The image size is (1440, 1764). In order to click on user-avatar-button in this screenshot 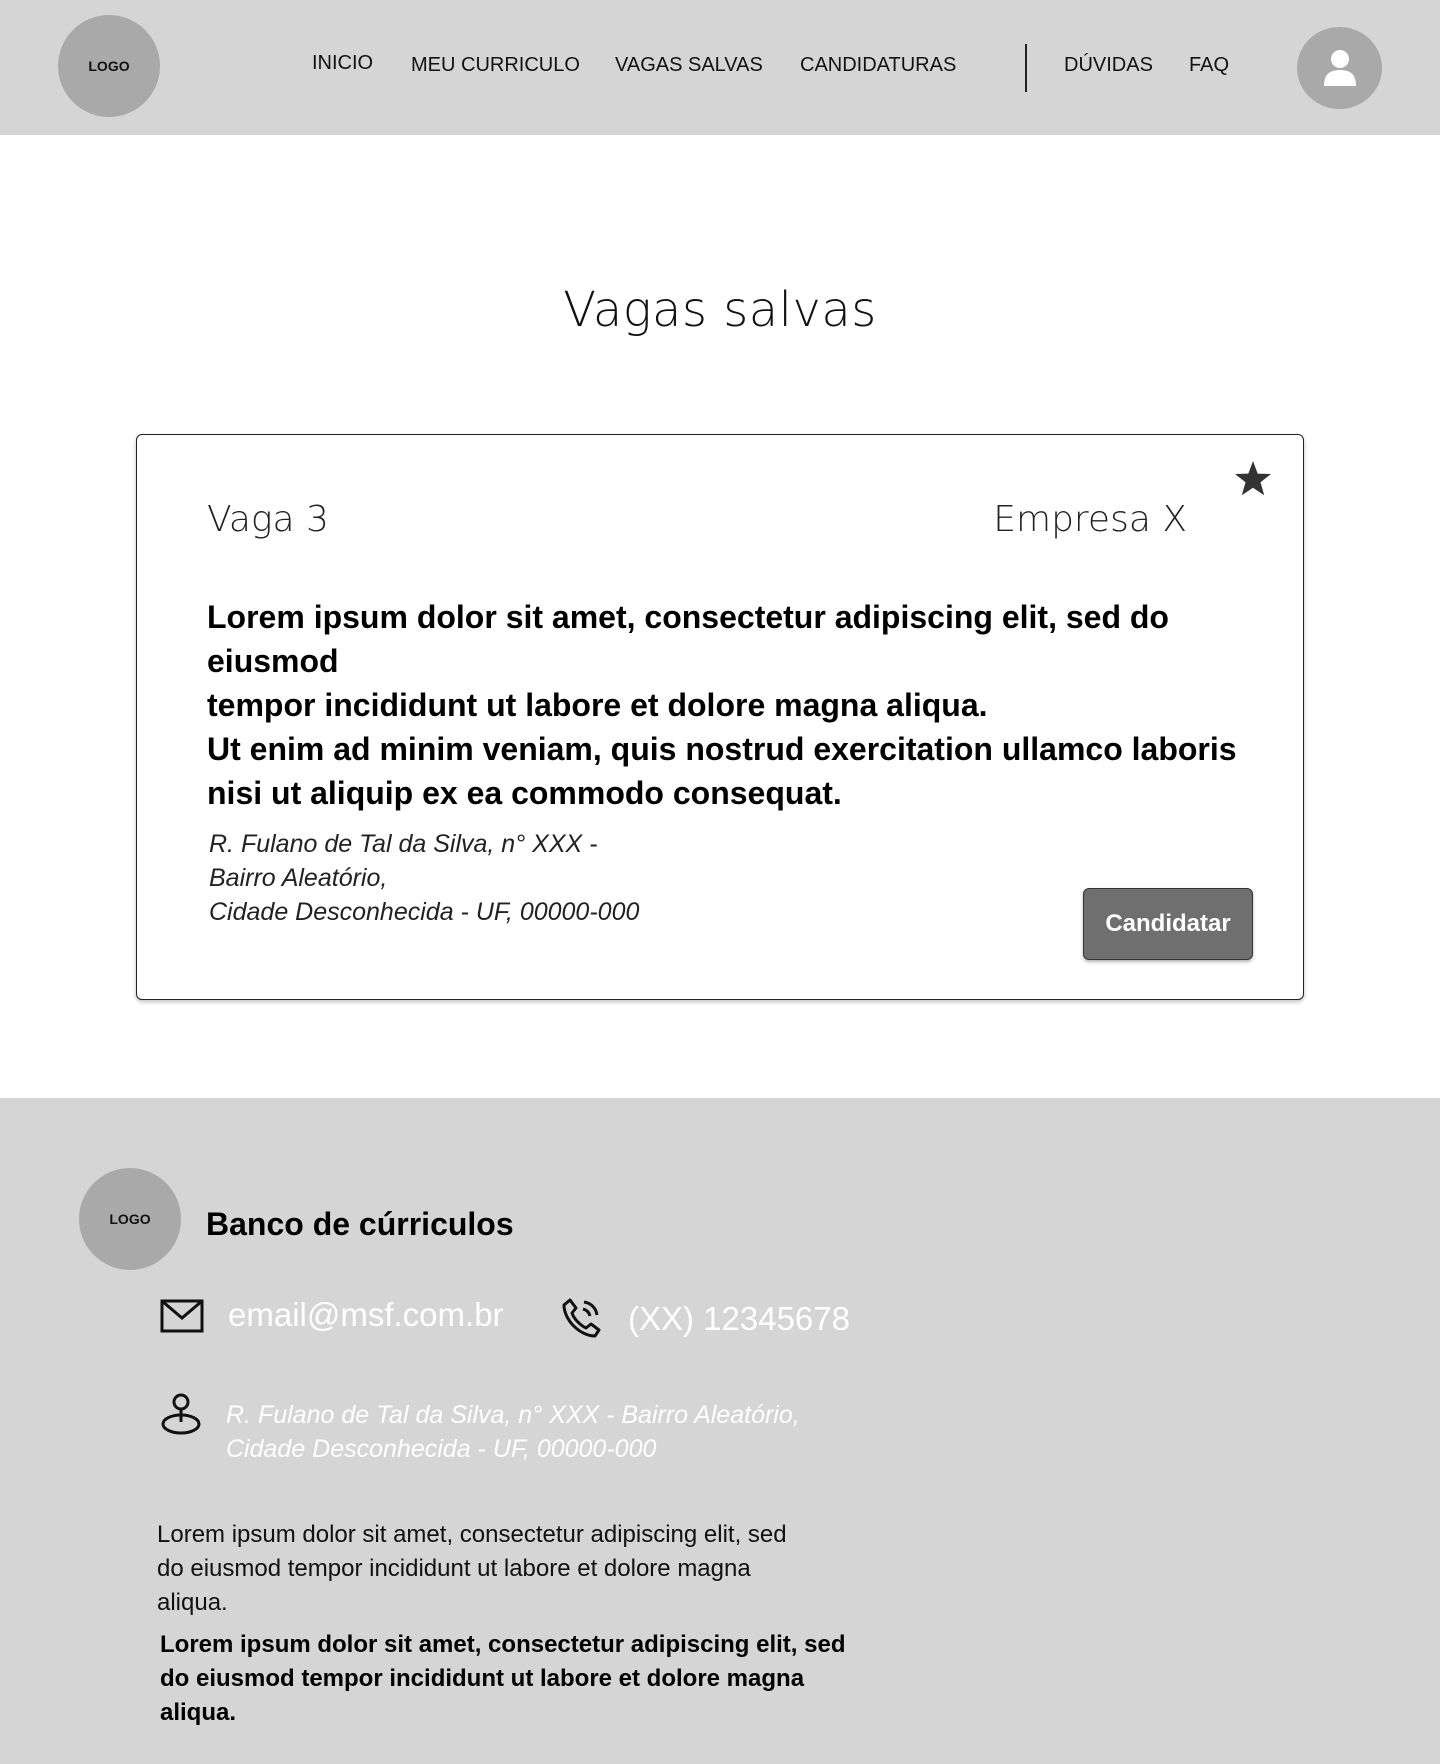, I will do `click(1339, 68)`.